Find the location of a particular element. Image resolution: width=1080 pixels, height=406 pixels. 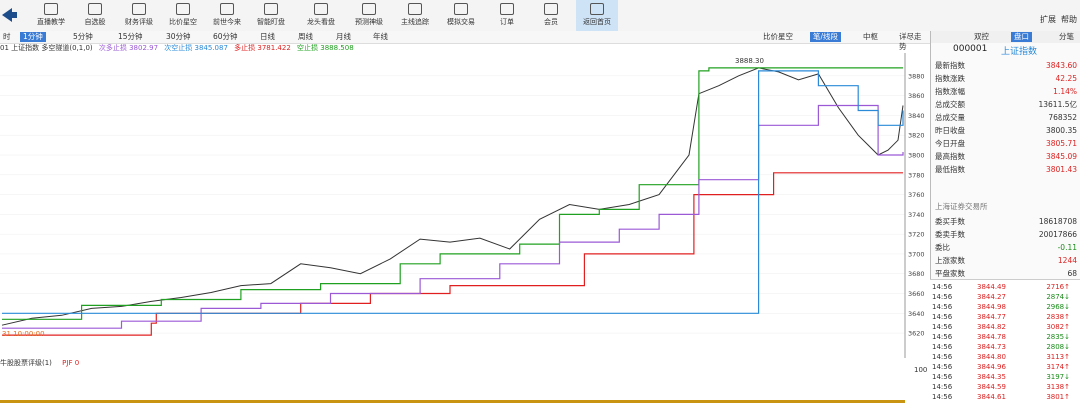

period-tab-time: 时 is located at coordinates (7, 37).